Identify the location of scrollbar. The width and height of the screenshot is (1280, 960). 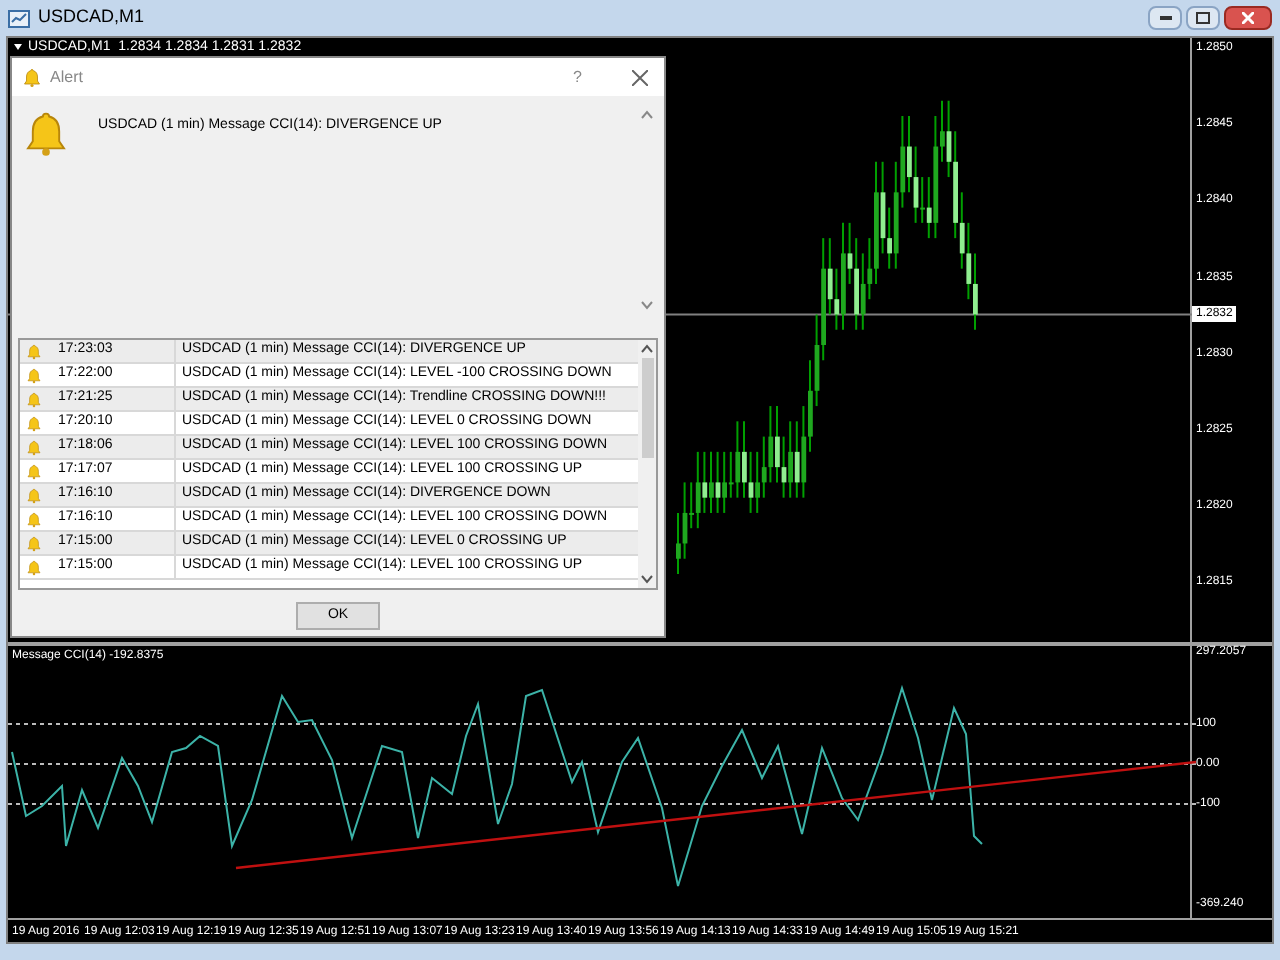
(647, 464).